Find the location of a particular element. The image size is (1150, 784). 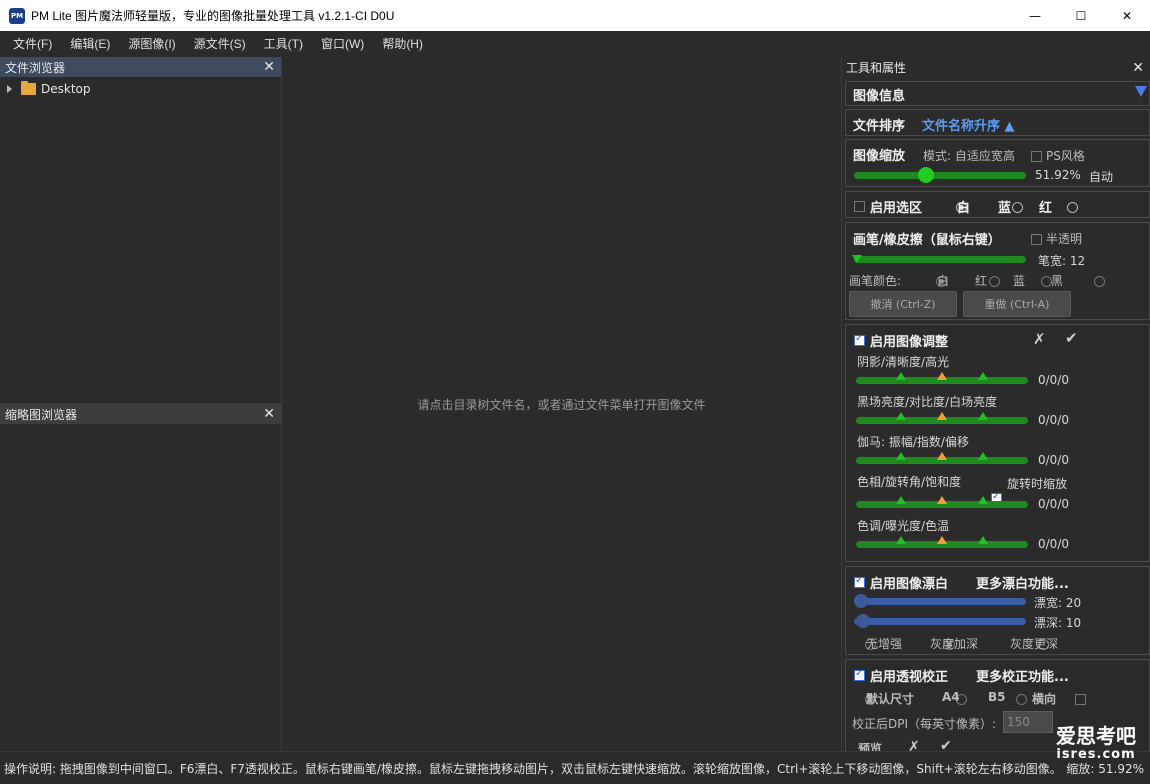

brush-width-handle is located at coordinates (857, 259).